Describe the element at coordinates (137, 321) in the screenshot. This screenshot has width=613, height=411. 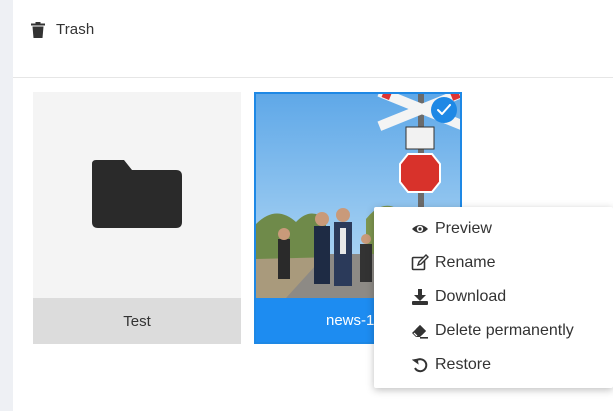
I see `folder-caption: Test` at that location.